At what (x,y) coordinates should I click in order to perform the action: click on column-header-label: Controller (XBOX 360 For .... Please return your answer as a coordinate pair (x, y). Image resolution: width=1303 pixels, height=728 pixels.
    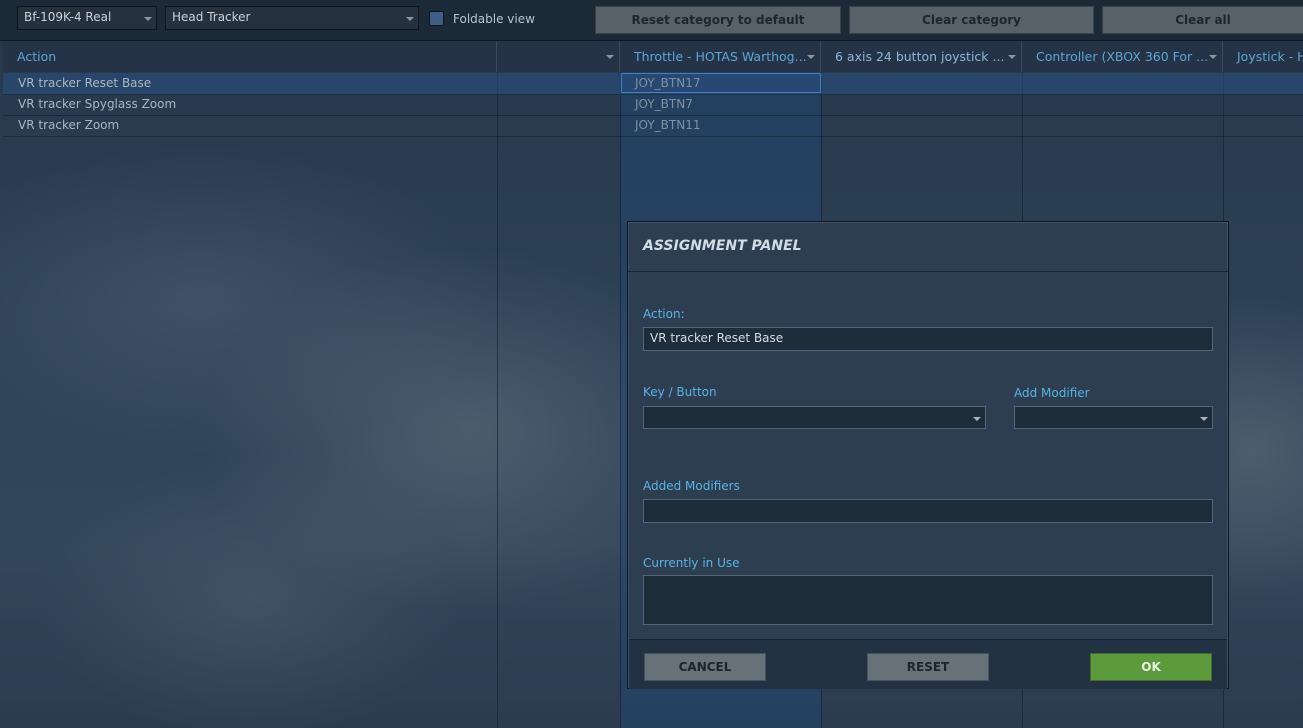
    Looking at the image, I should click on (1122, 56).